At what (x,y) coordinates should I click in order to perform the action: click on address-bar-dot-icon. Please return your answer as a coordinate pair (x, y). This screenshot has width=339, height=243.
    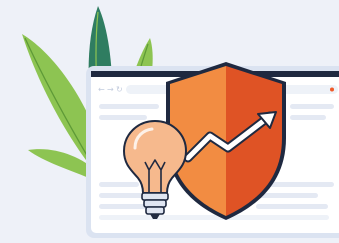
    Looking at the image, I should click on (332, 89).